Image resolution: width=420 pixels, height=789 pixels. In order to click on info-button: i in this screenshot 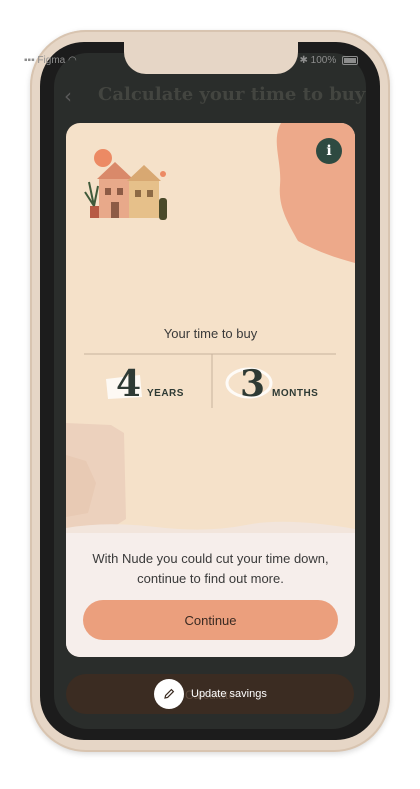, I will do `click(329, 151)`.